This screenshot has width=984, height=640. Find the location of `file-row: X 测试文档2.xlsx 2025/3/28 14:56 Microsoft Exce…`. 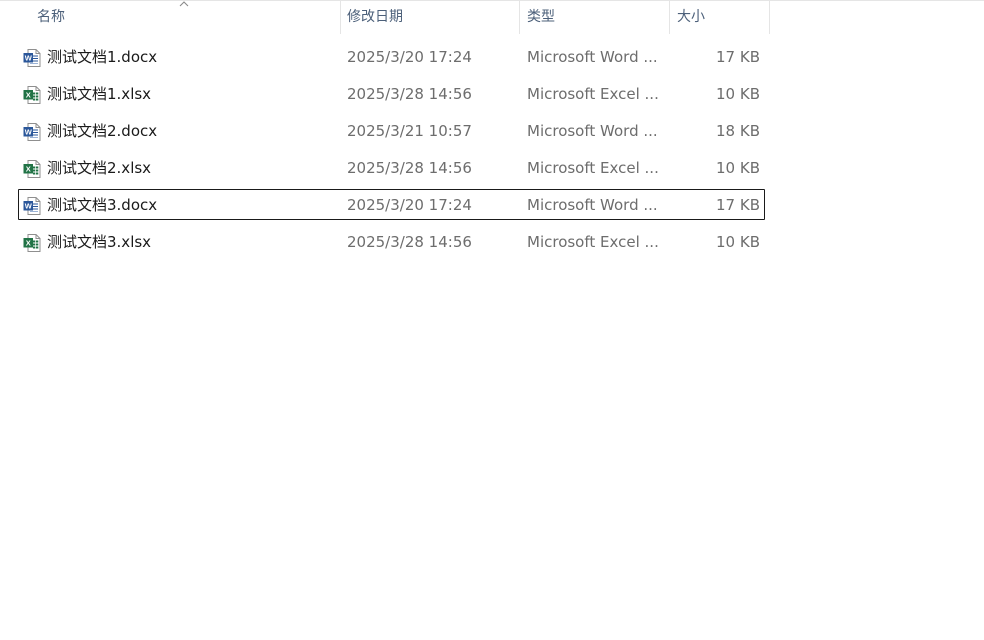

file-row: X 测试文档2.xlsx 2025/3/28 14:56 Microsoft Exce… is located at coordinates (385, 168).